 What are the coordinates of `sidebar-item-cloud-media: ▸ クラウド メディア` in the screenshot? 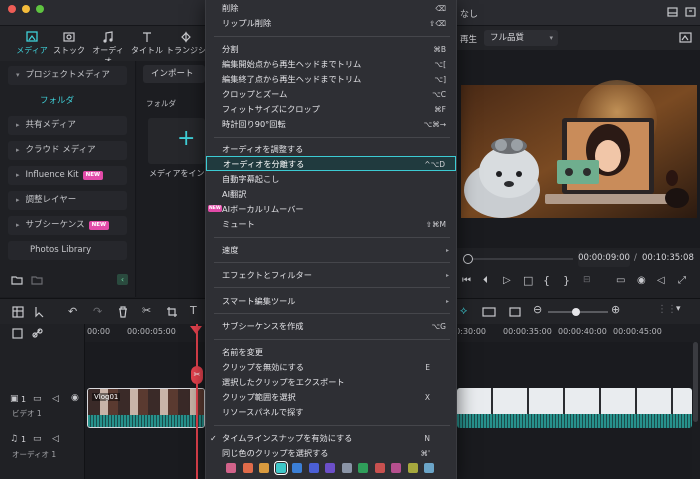 It's located at (67, 150).